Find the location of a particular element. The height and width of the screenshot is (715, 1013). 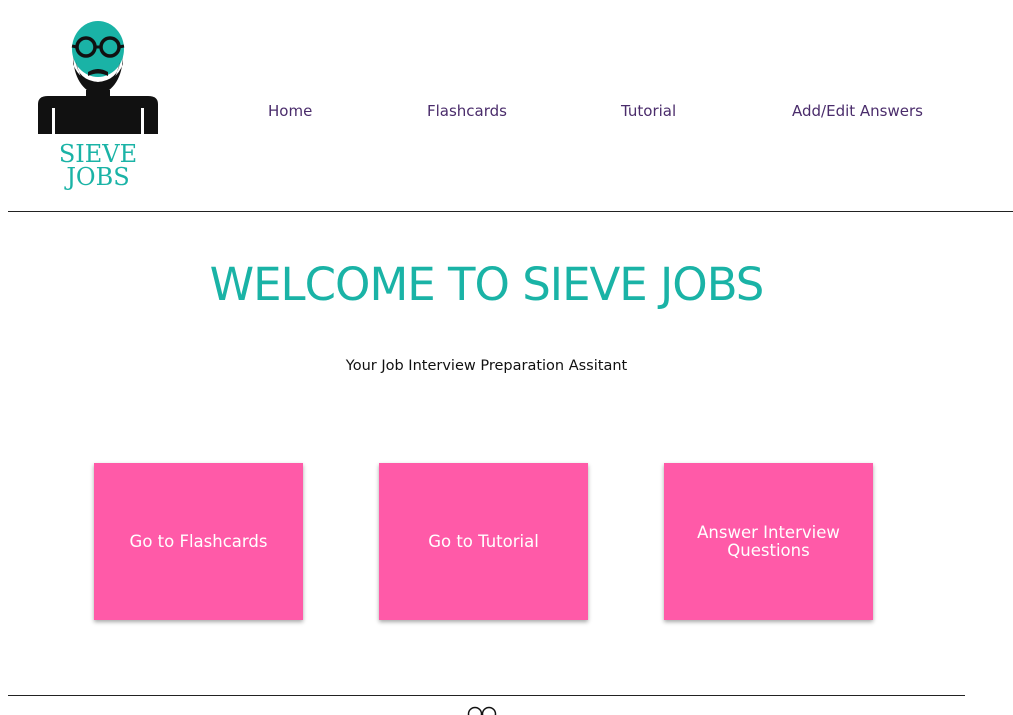

nav-home: Home is located at coordinates (290, 111).